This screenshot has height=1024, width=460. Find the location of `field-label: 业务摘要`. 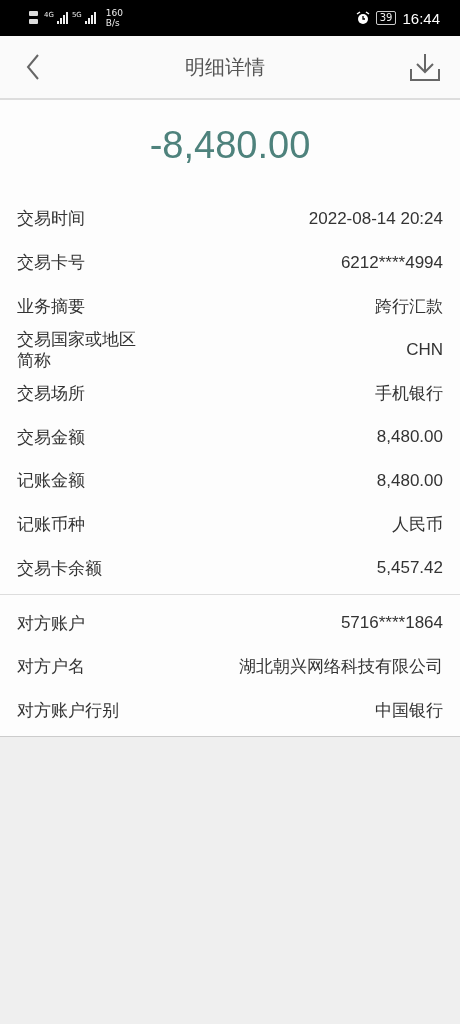

field-label: 业务摘要 is located at coordinates (51, 306).